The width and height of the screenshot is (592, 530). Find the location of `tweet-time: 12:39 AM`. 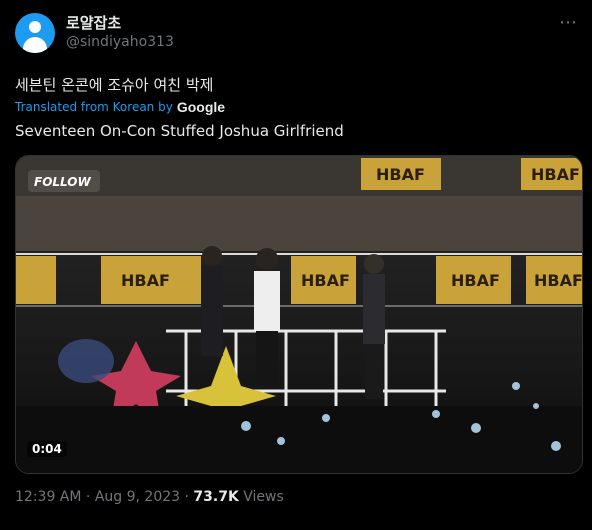

tweet-time: 12:39 AM is located at coordinates (48, 497).